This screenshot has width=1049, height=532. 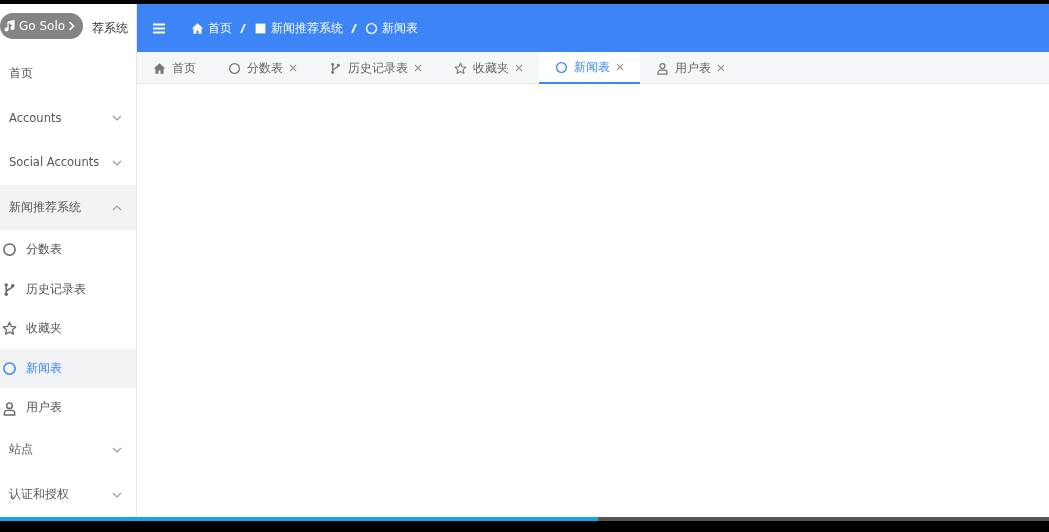 What do you see at coordinates (262, 68) in the screenshot?
I see `tab: 分数表` at bounding box center [262, 68].